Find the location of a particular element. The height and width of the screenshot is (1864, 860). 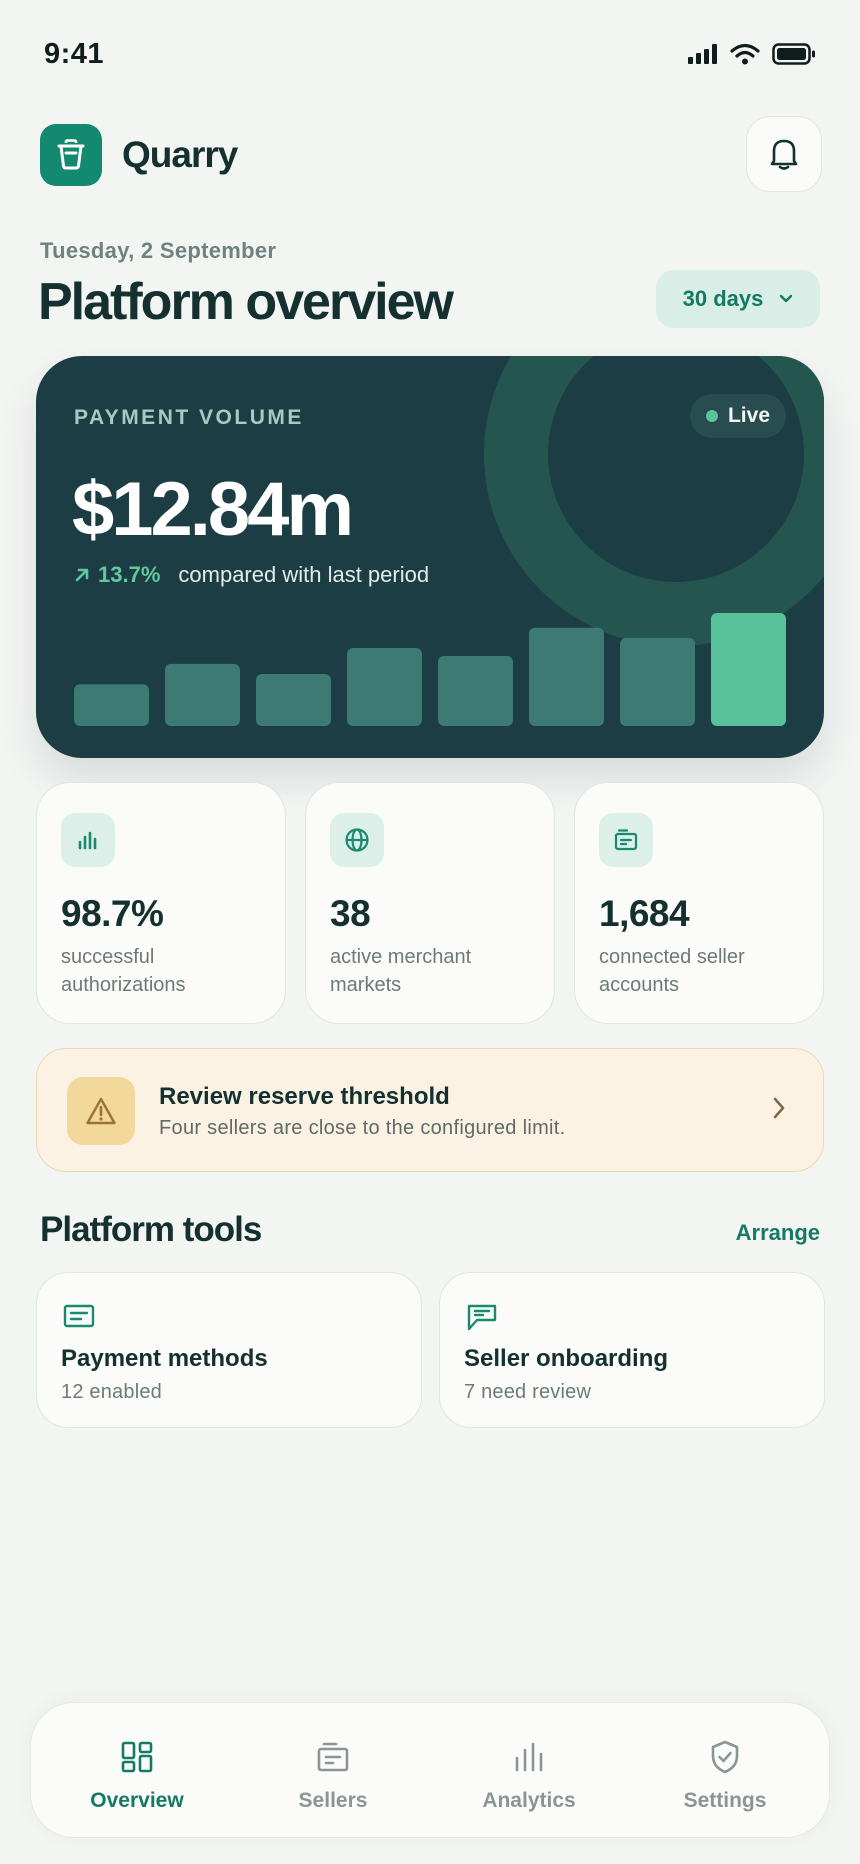

bar-chart-icon is located at coordinates (87, 840).